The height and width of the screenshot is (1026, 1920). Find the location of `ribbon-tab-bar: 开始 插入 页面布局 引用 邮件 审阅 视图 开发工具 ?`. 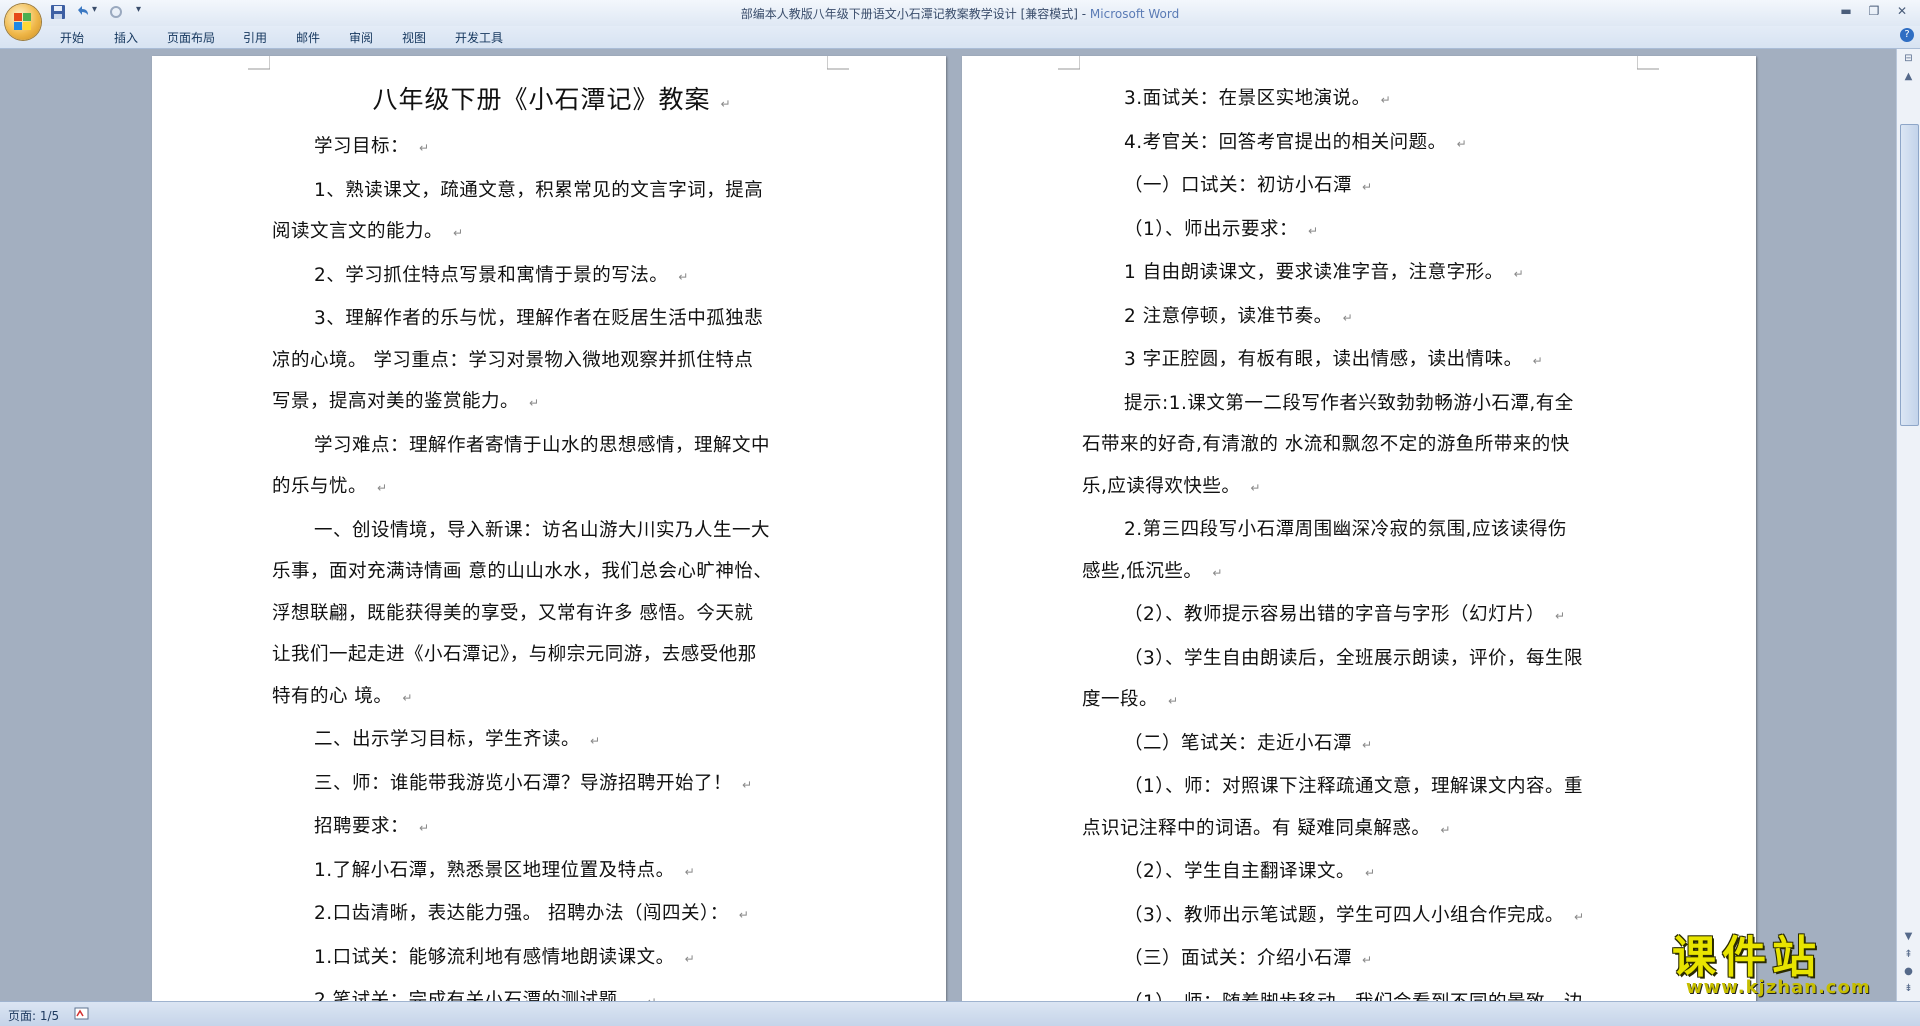

ribbon-tab-bar: 开始 插入 页面布局 引用 邮件 审阅 视图 开发工具 ? is located at coordinates (960, 37).